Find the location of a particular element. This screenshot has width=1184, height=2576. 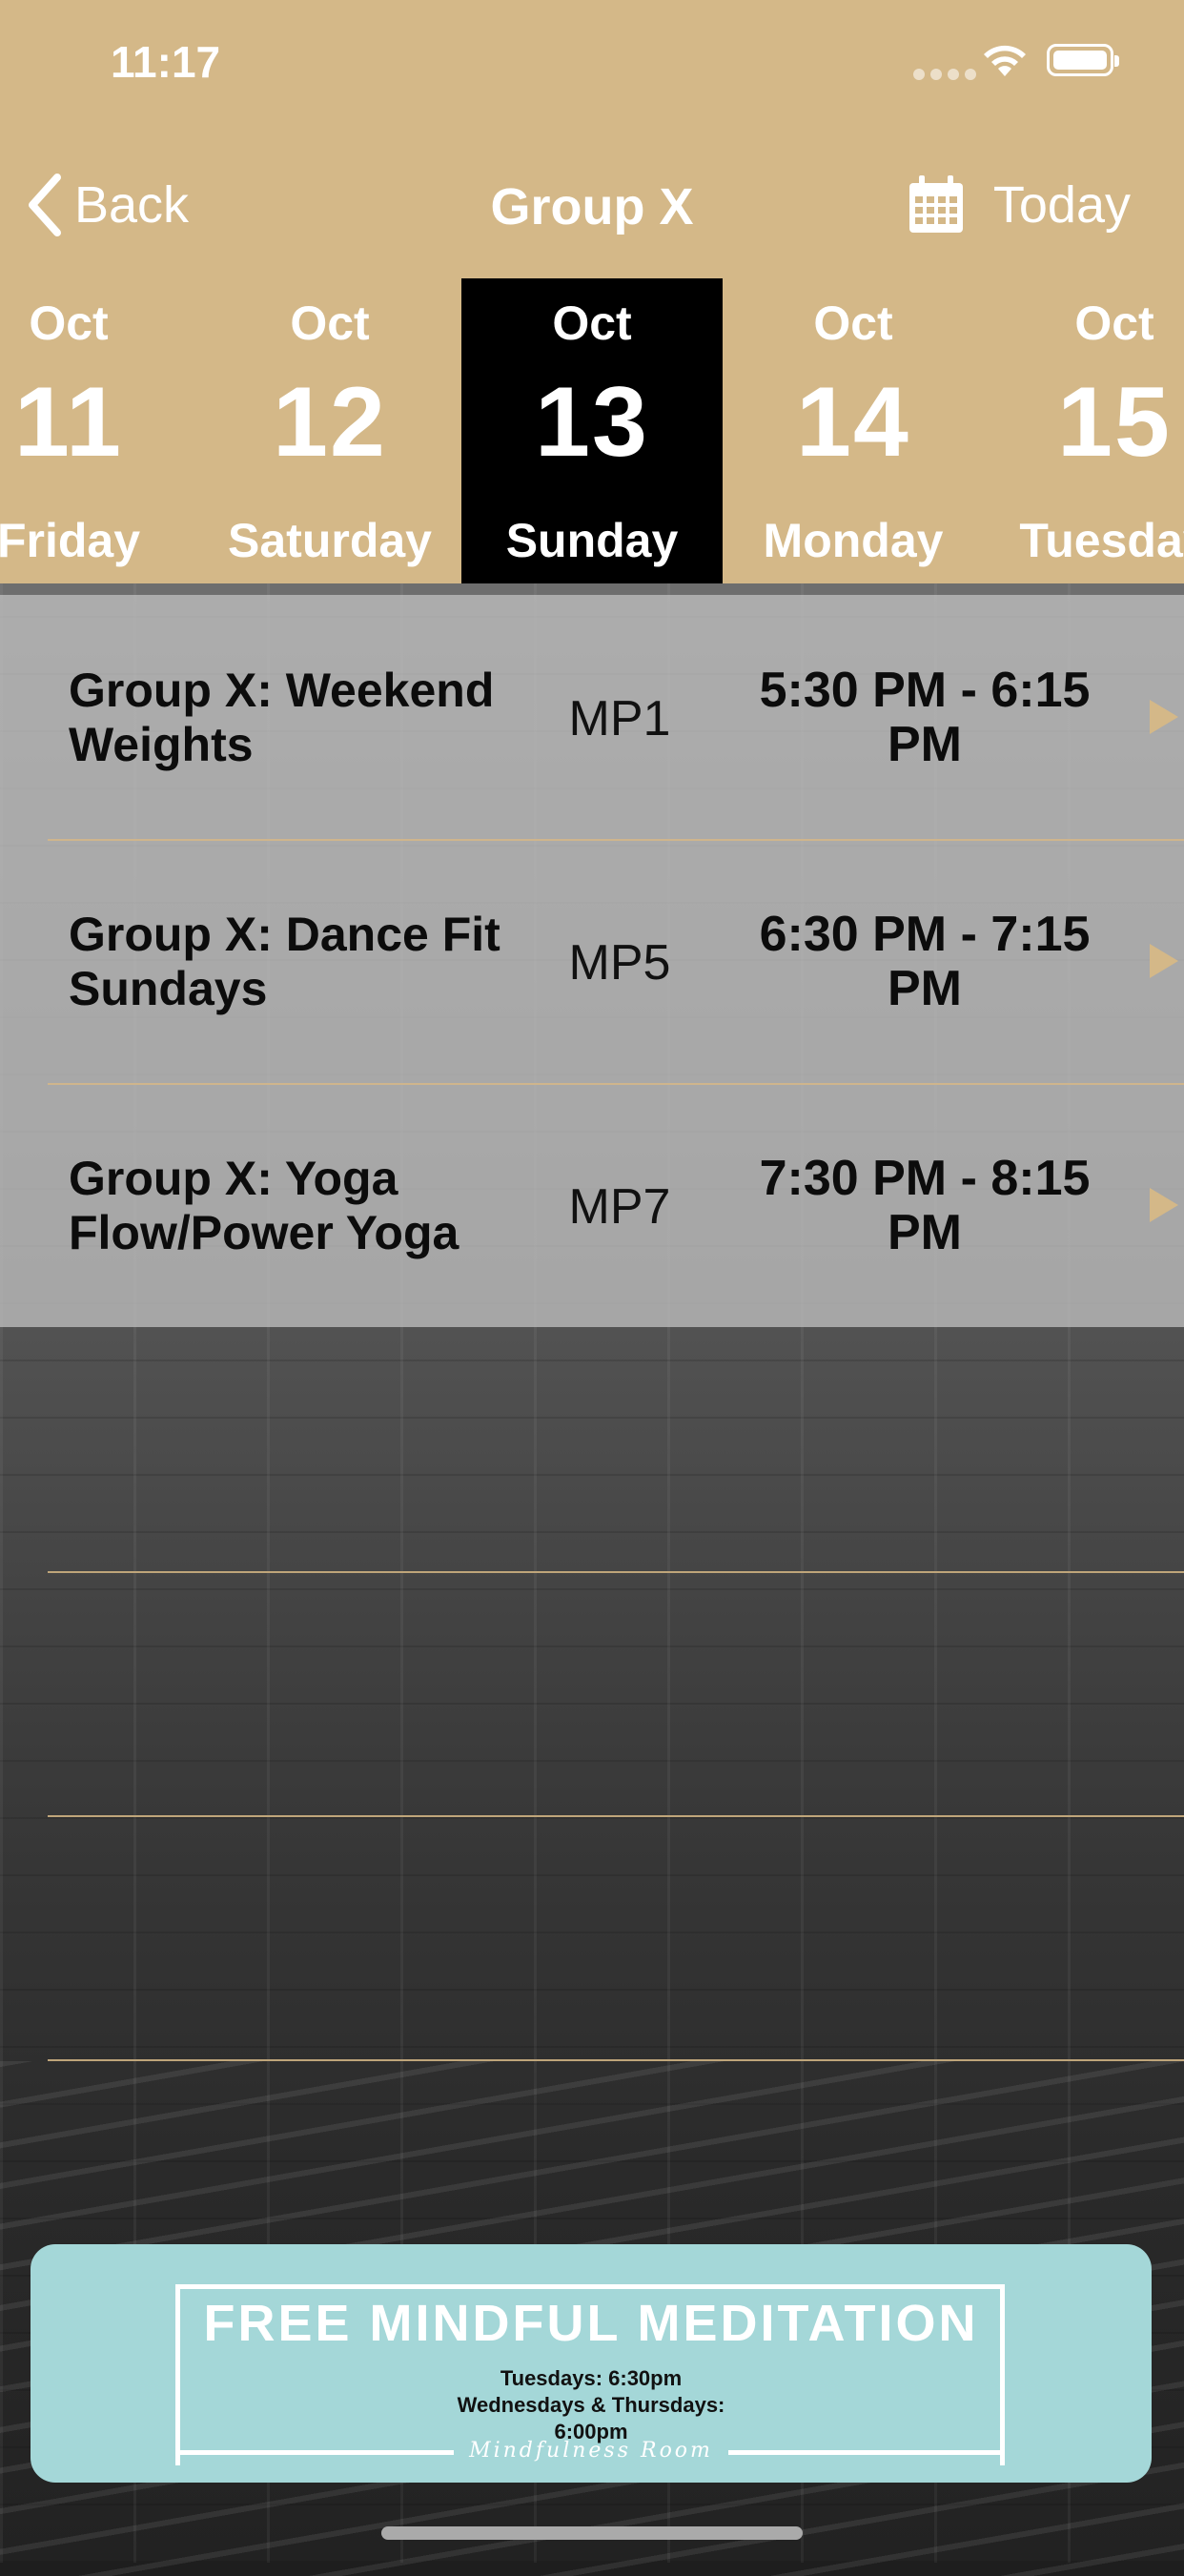

event-time: 7:30 PM - 8:15 PM is located at coordinates (925, 1205).